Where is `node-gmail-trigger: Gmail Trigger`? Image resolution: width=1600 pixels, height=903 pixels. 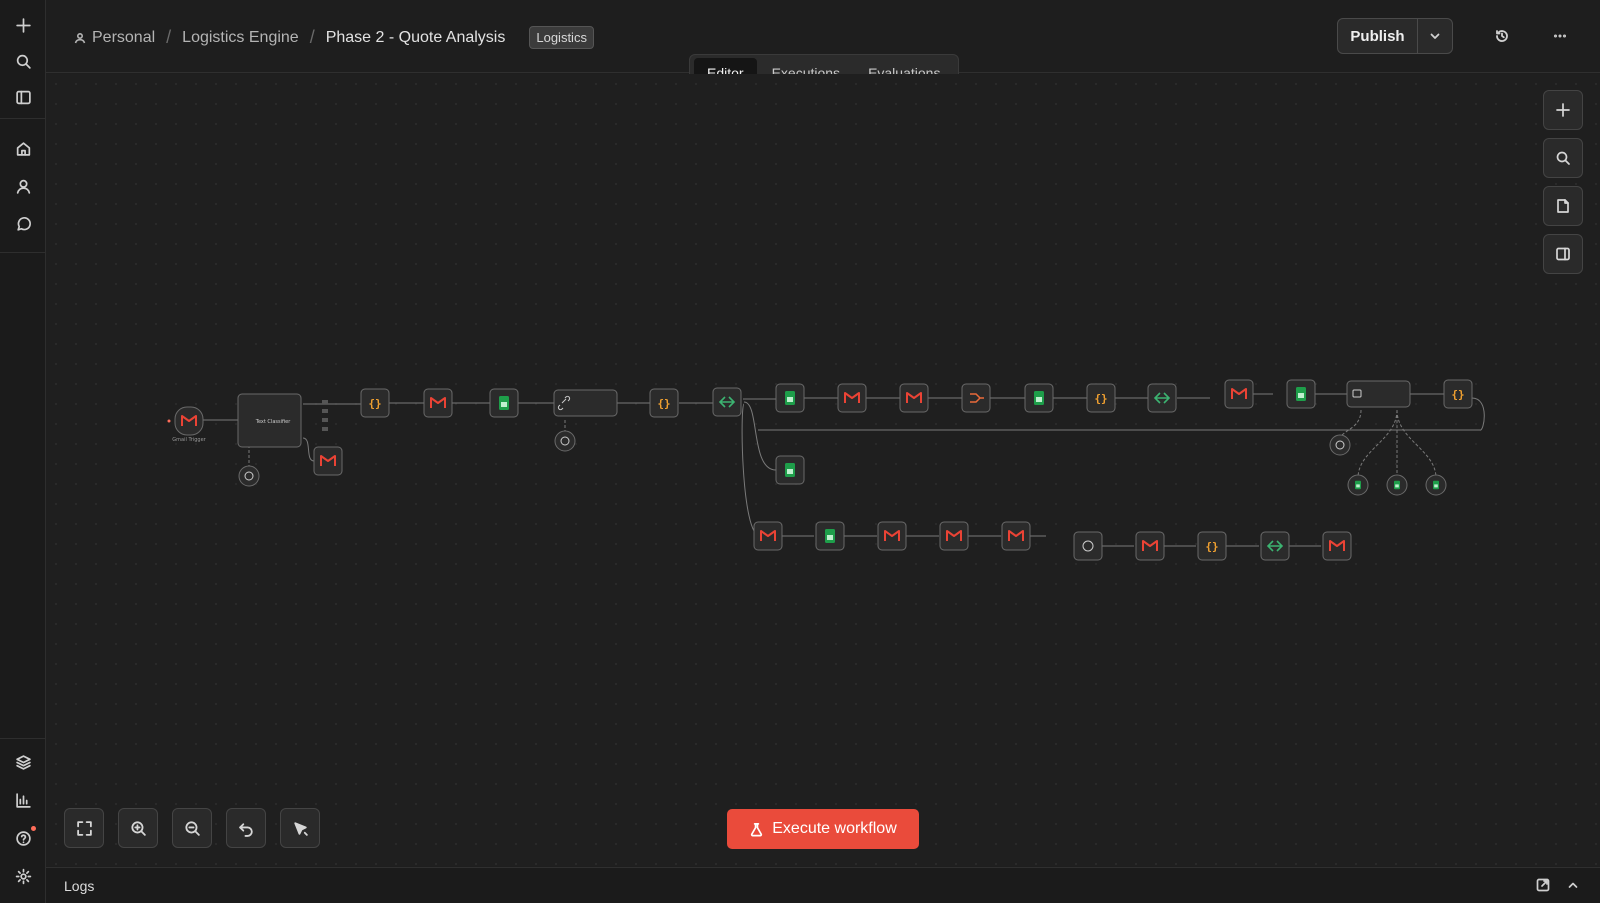
node-gmail-trigger: Gmail Trigger is located at coordinates (189, 424).